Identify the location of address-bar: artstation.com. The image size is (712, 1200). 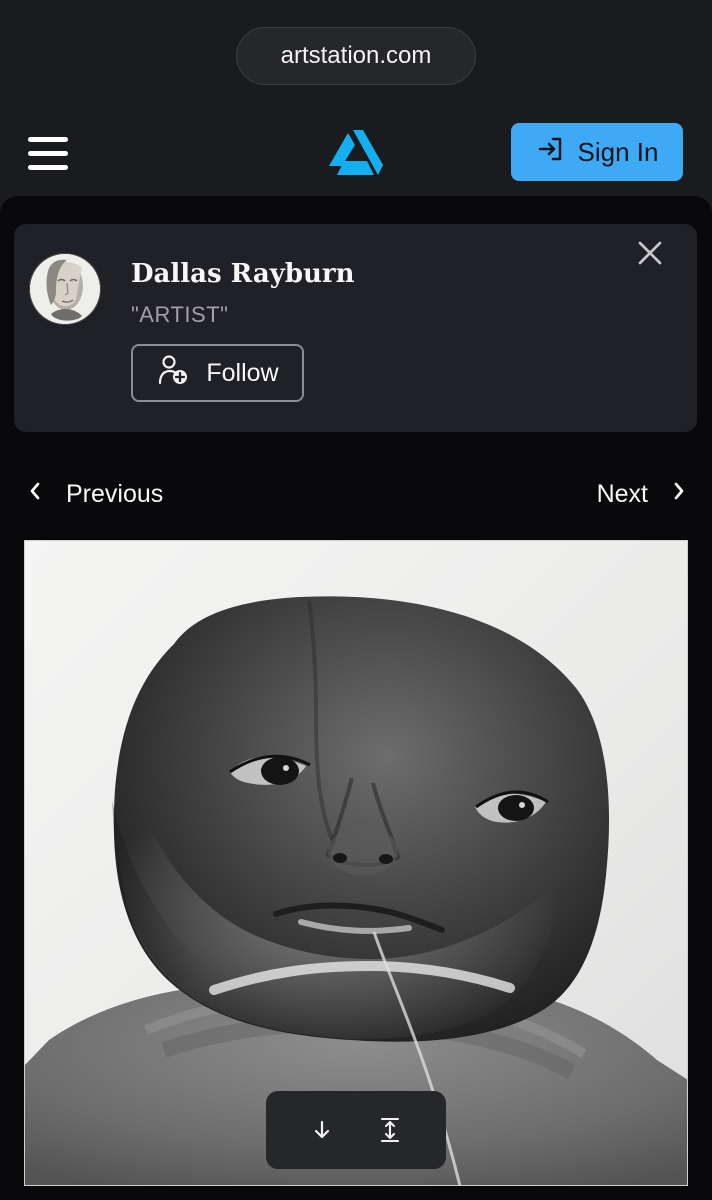
(356, 56).